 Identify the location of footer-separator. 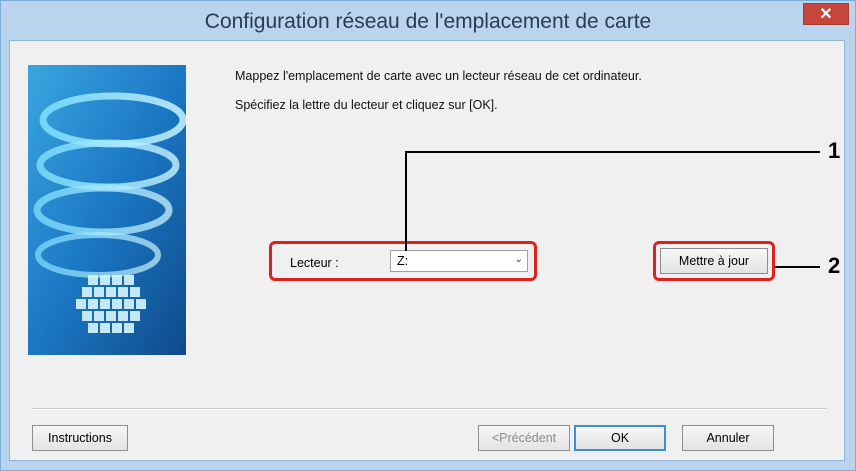
(429, 409).